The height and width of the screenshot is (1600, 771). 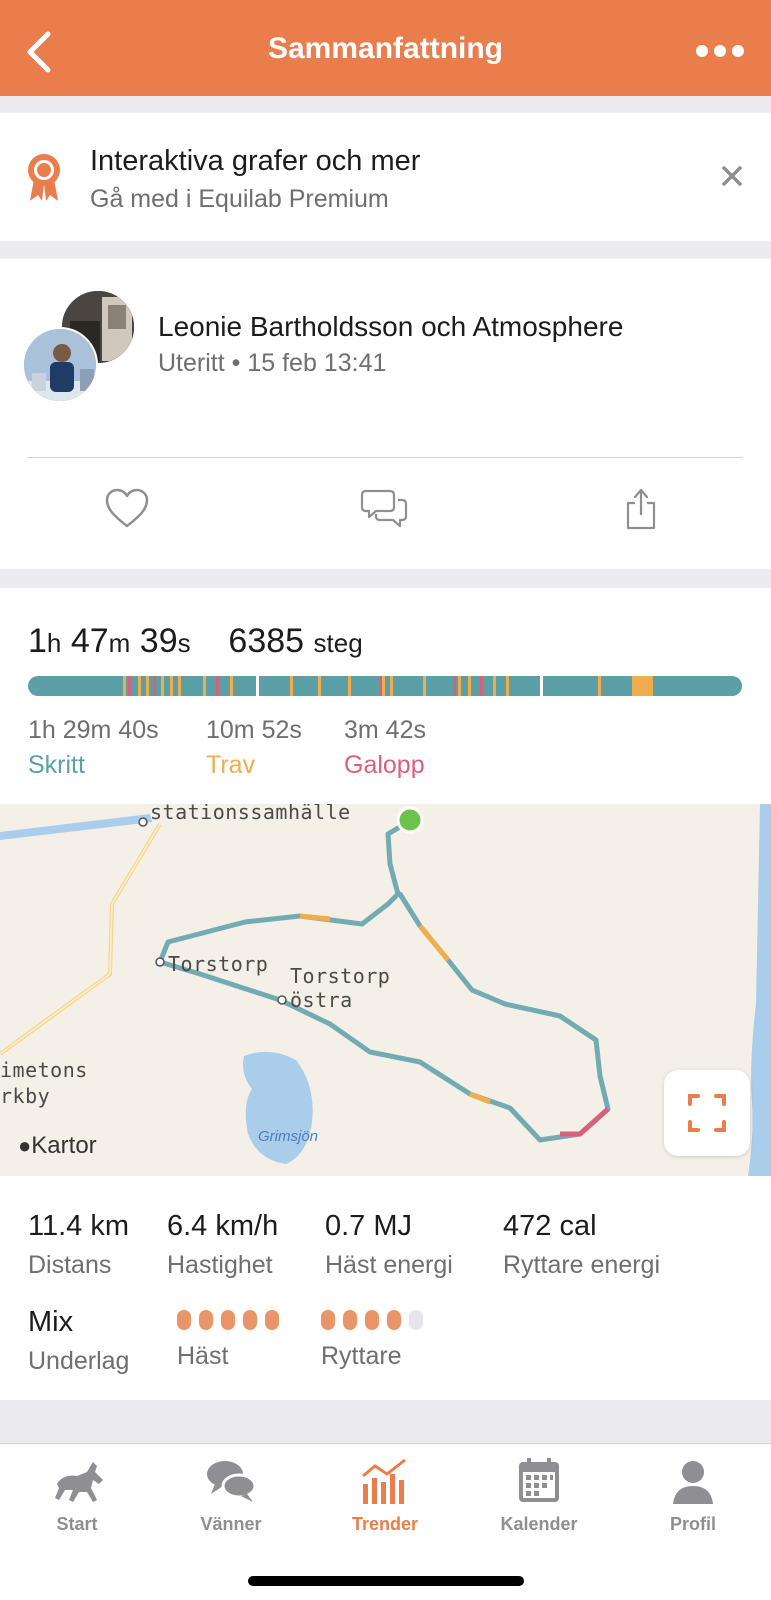 I want to click on fullscreen-icon, so click(x=707, y=1113).